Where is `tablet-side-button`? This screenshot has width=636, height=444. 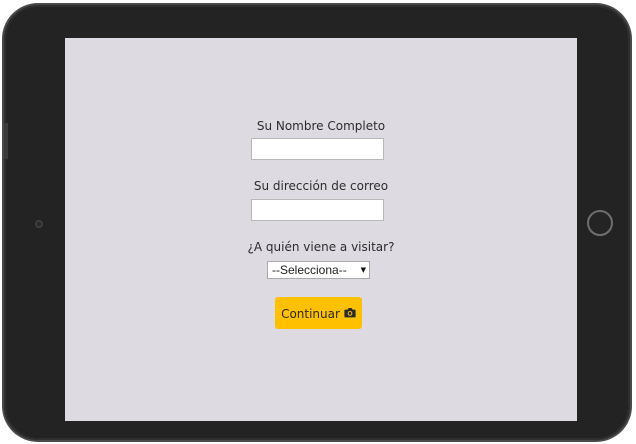
tablet-side-button is located at coordinates (6, 141).